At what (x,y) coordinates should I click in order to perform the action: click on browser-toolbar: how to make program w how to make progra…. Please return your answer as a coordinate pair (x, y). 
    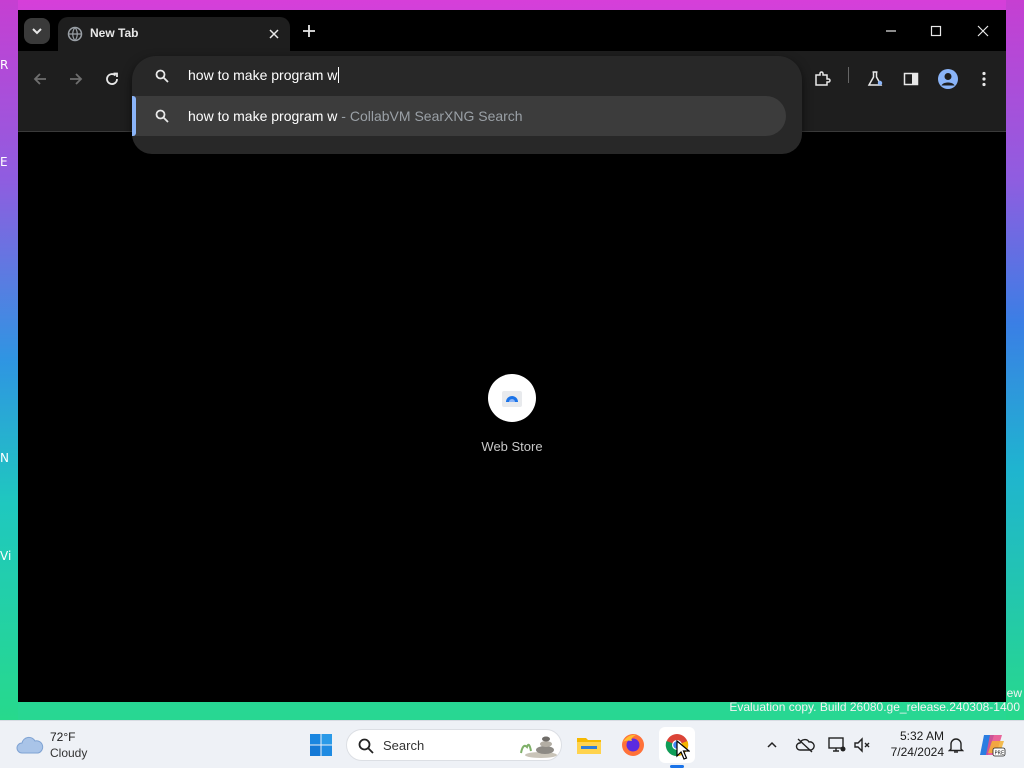
    Looking at the image, I should click on (512, 102).